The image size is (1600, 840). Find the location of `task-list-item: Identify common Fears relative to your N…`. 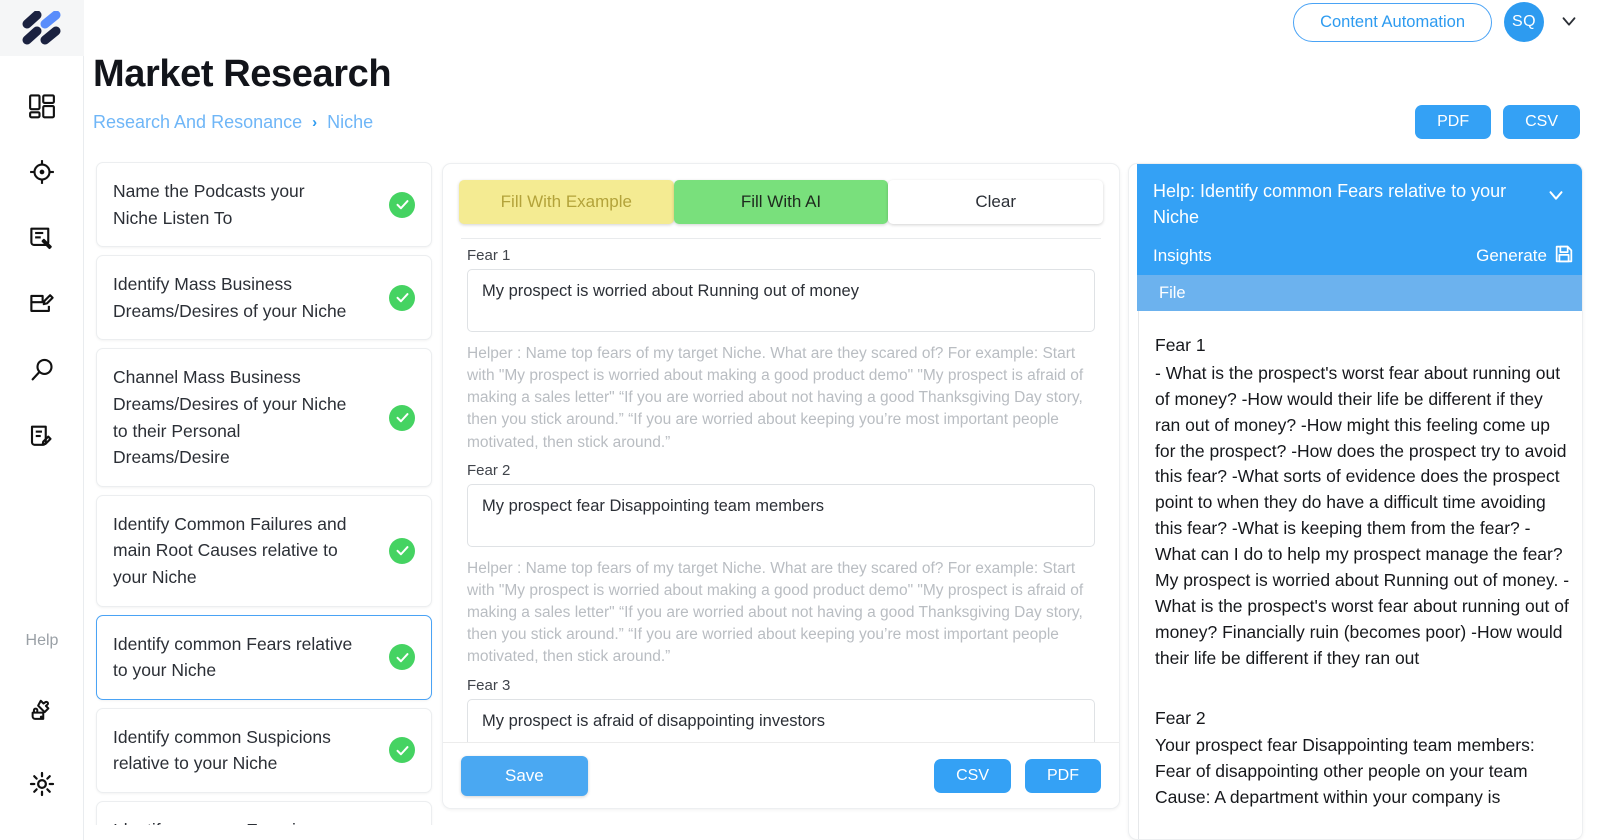

task-list-item: Identify common Fears relative to your N… is located at coordinates (264, 657).